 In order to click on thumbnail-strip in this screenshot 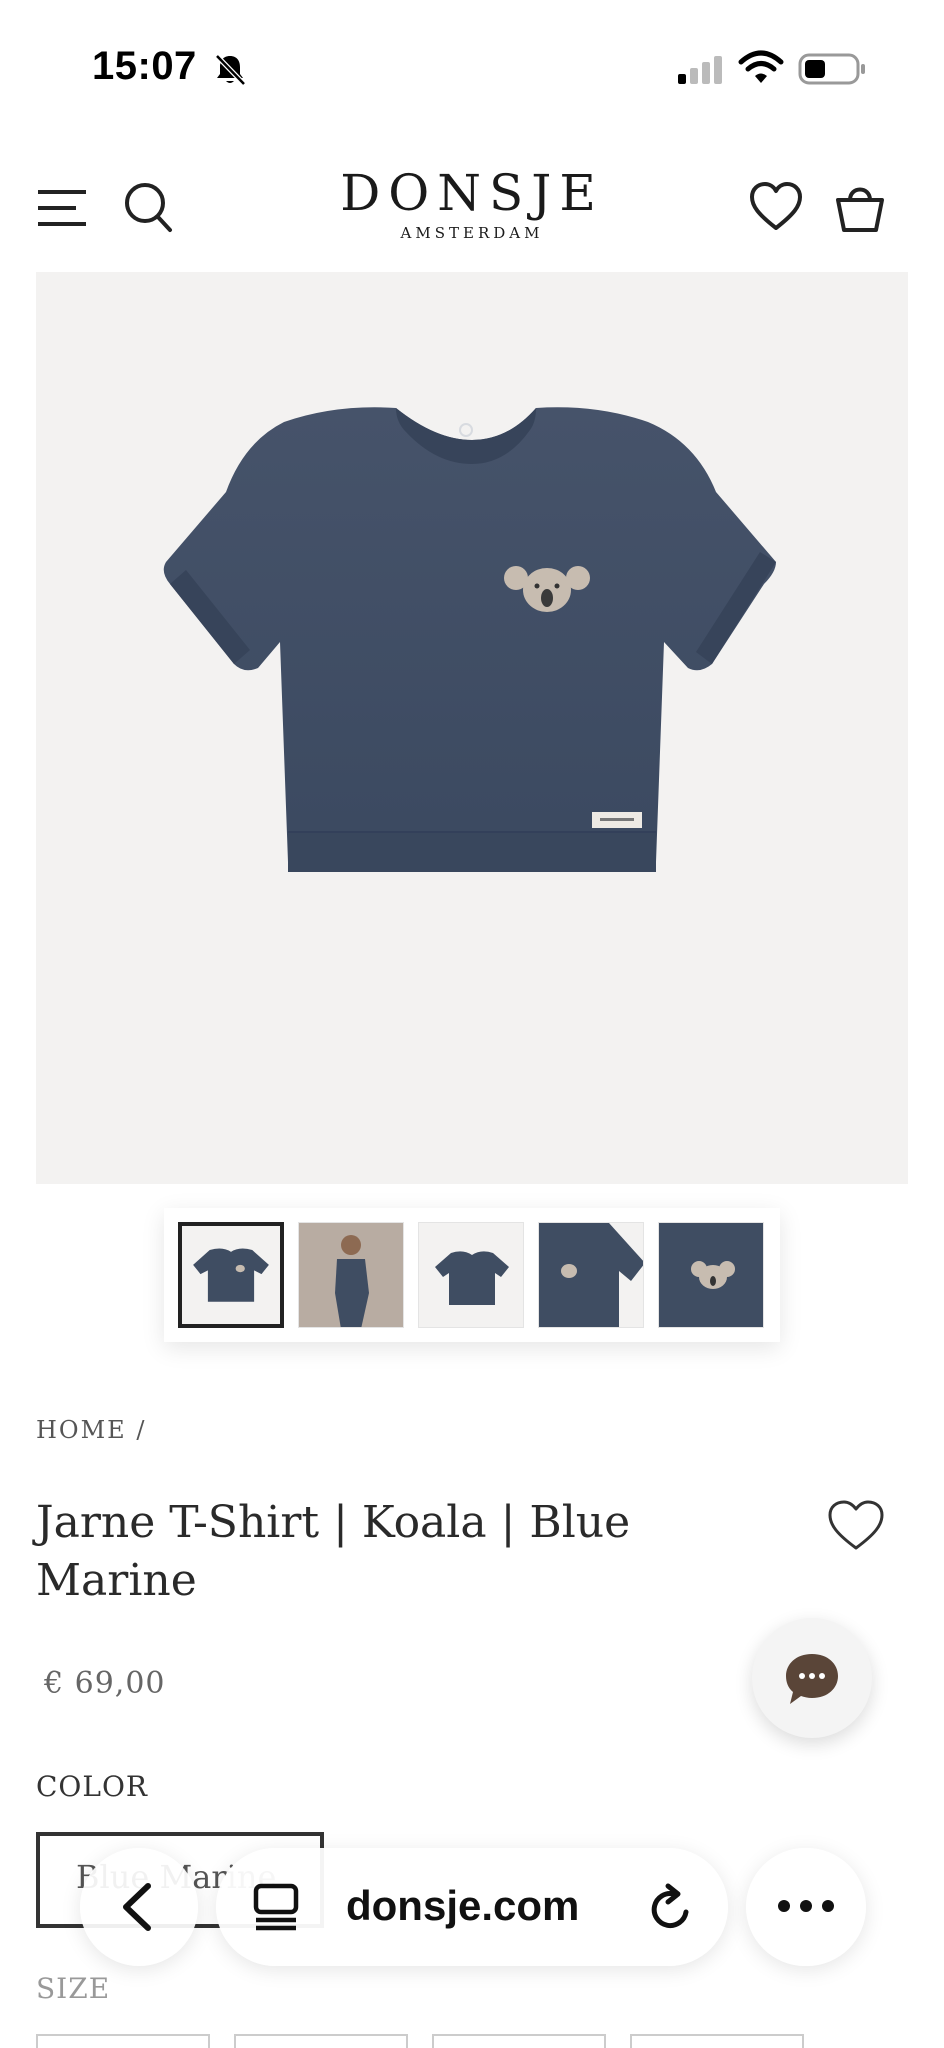, I will do `click(472, 1275)`.